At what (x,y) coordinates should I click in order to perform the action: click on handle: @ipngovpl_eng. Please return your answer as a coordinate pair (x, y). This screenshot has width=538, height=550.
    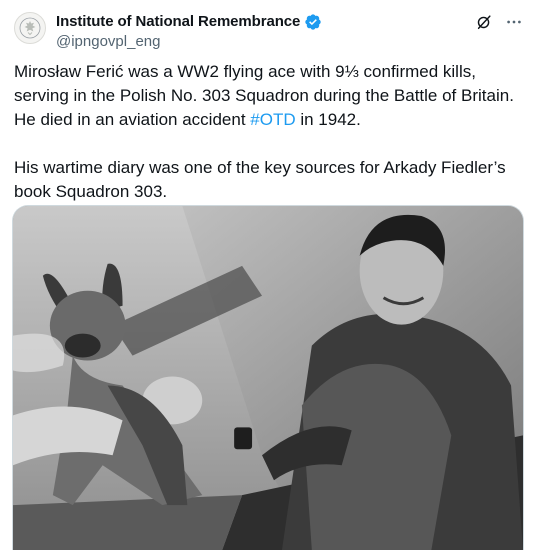
    Looking at the image, I should click on (189, 42).